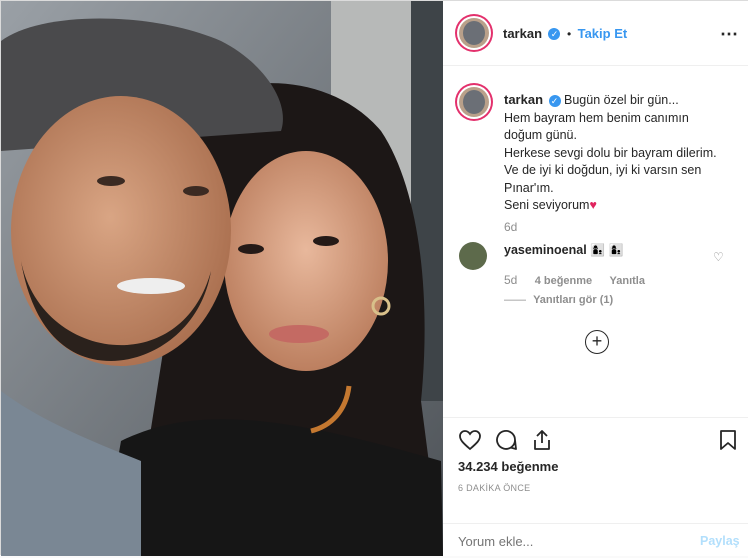  I want to click on caption-line-3: doğum günü., so click(540, 135).